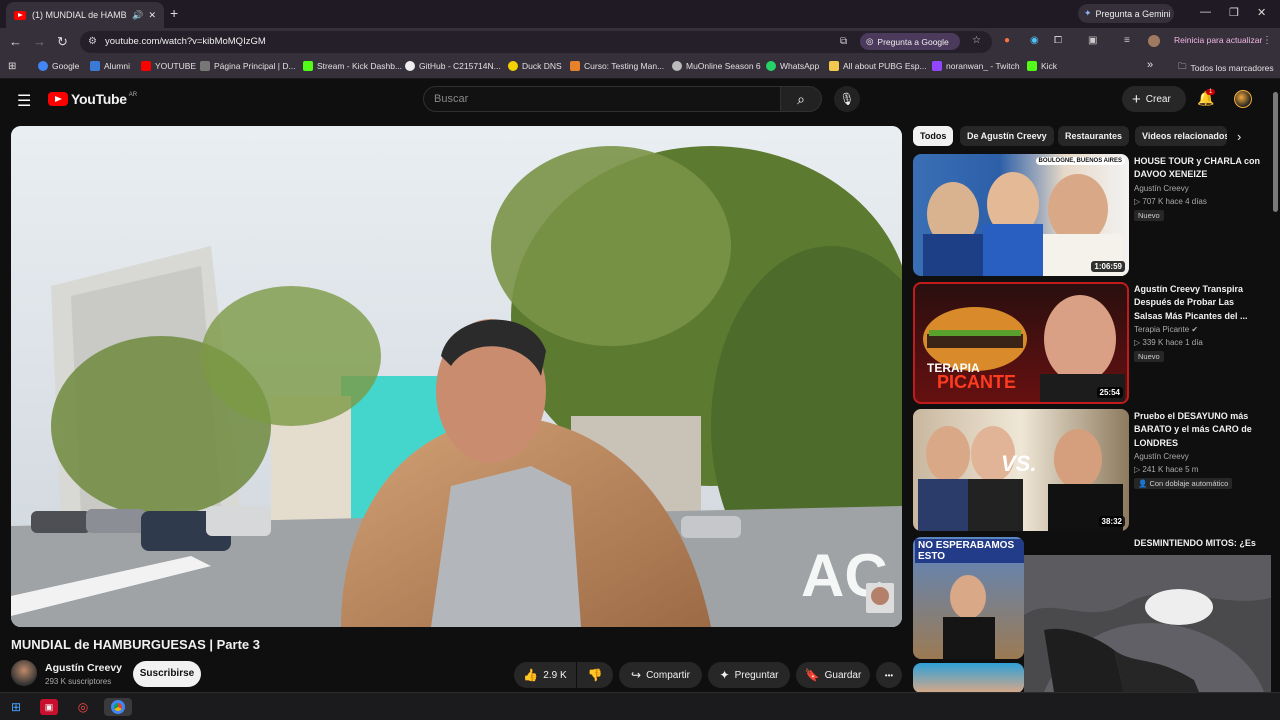 This screenshot has width=1280, height=720. Describe the element at coordinates (1127, 40) in the screenshot. I see `media-control-icon: ≡` at that location.